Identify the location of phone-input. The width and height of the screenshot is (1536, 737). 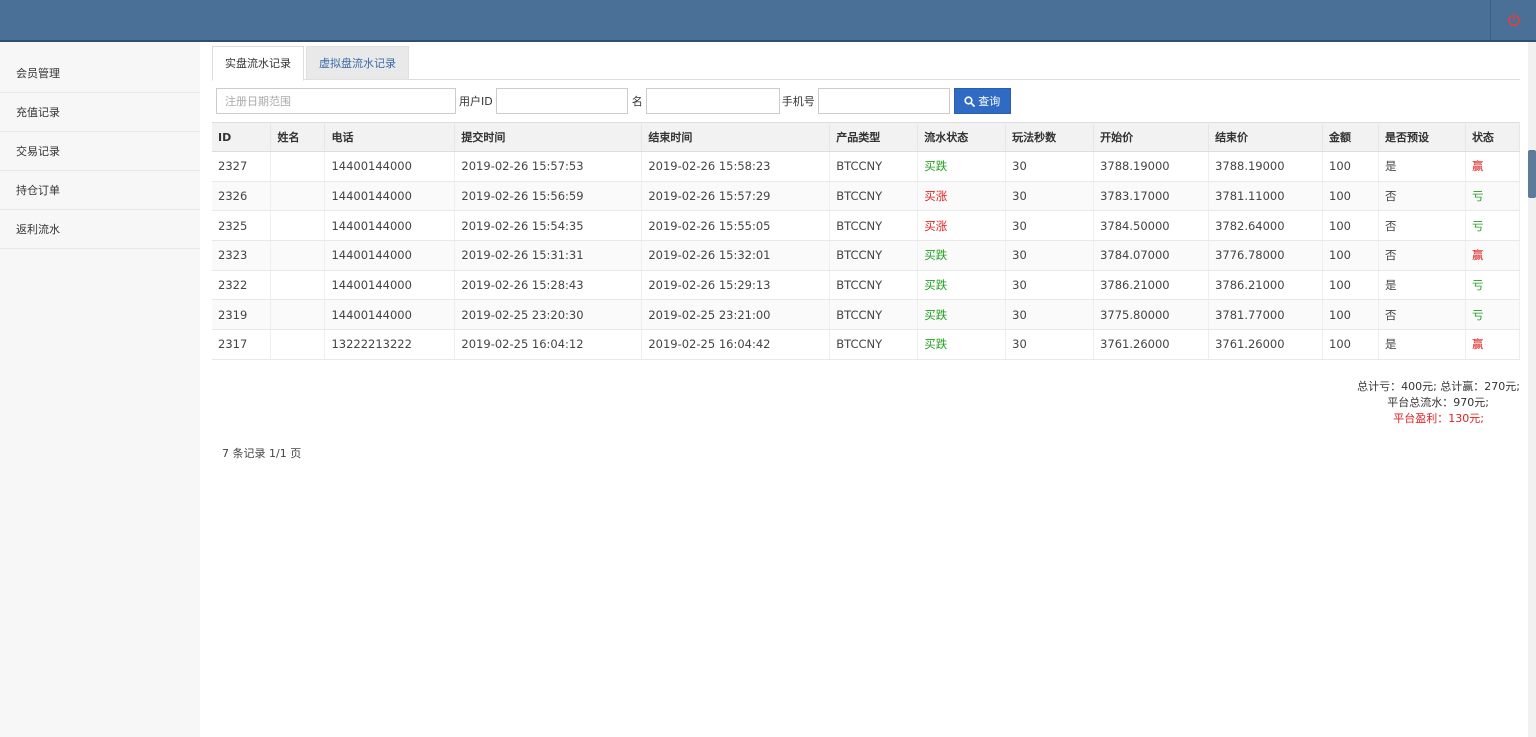
(883, 101).